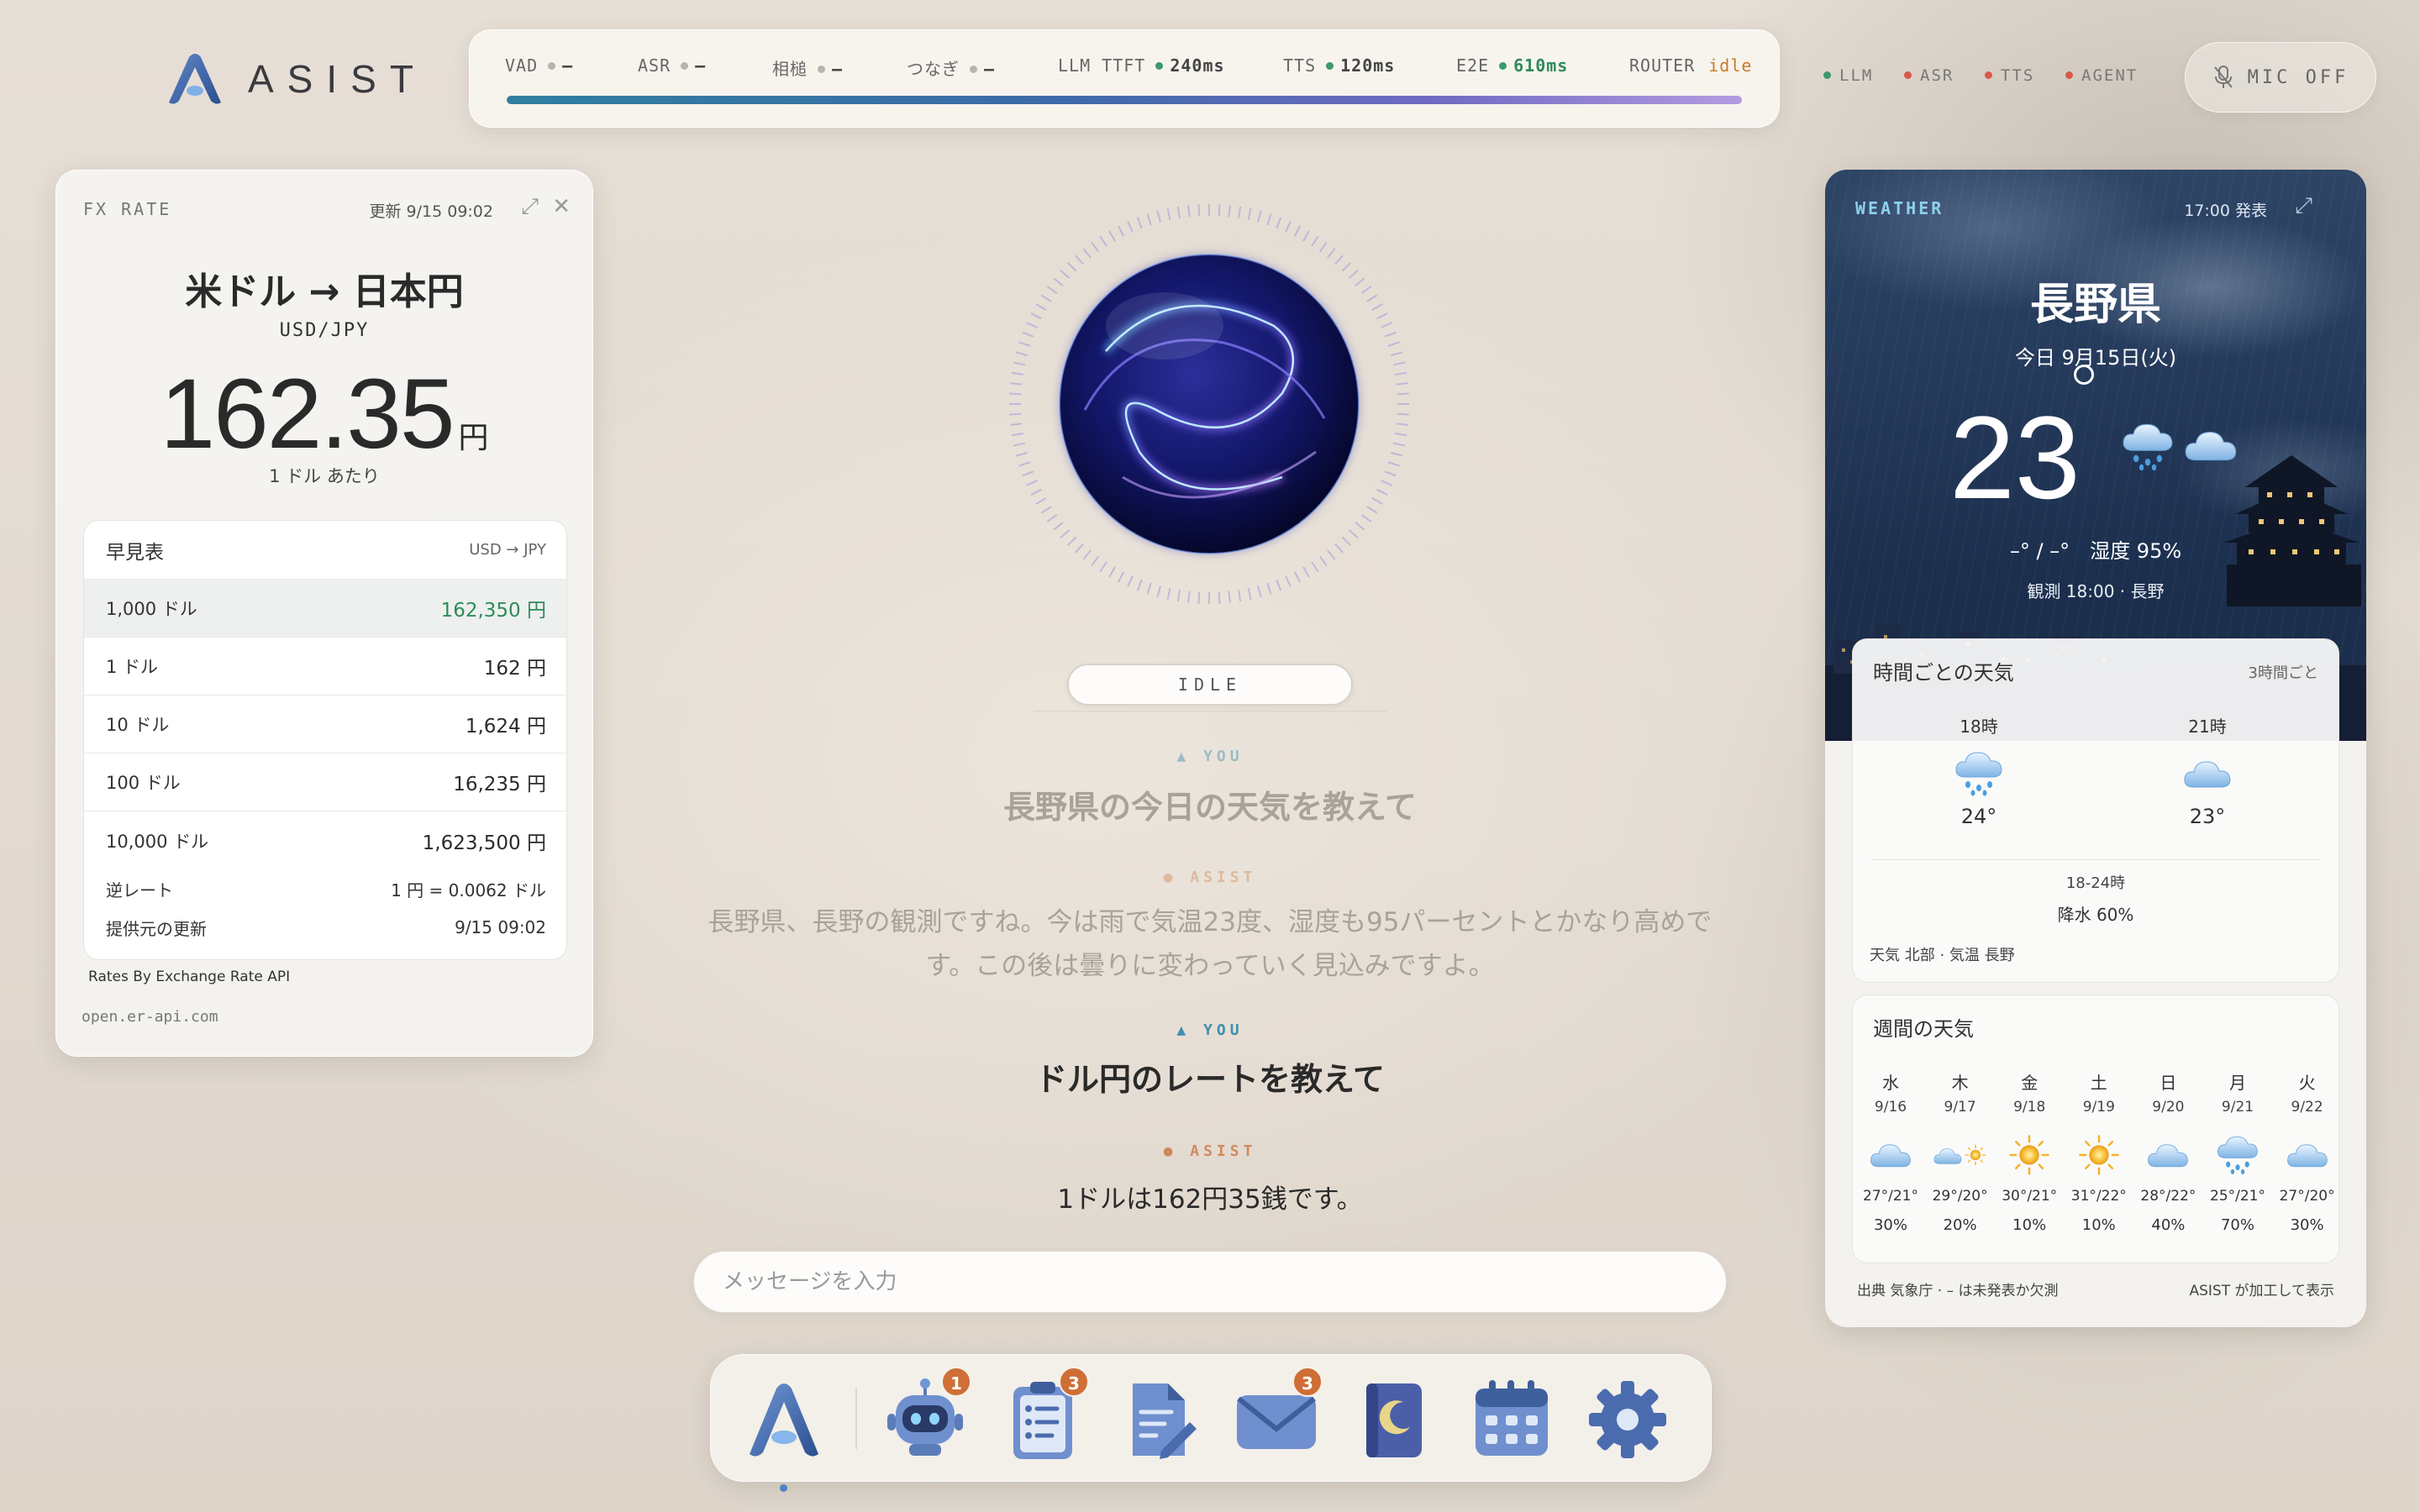  I want to click on hourly-source: 天気 北部 · 気温 長野, so click(1942, 955).